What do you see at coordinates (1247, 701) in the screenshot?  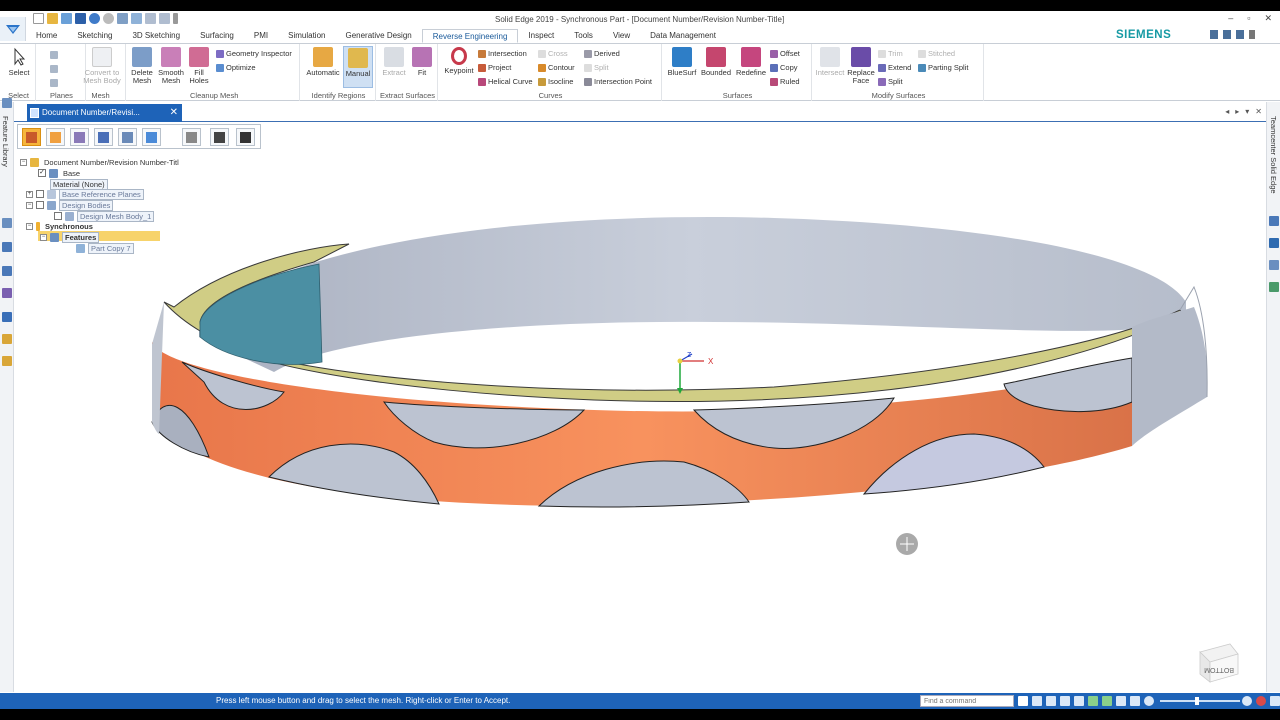 I see `zoom-in-icon` at bounding box center [1247, 701].